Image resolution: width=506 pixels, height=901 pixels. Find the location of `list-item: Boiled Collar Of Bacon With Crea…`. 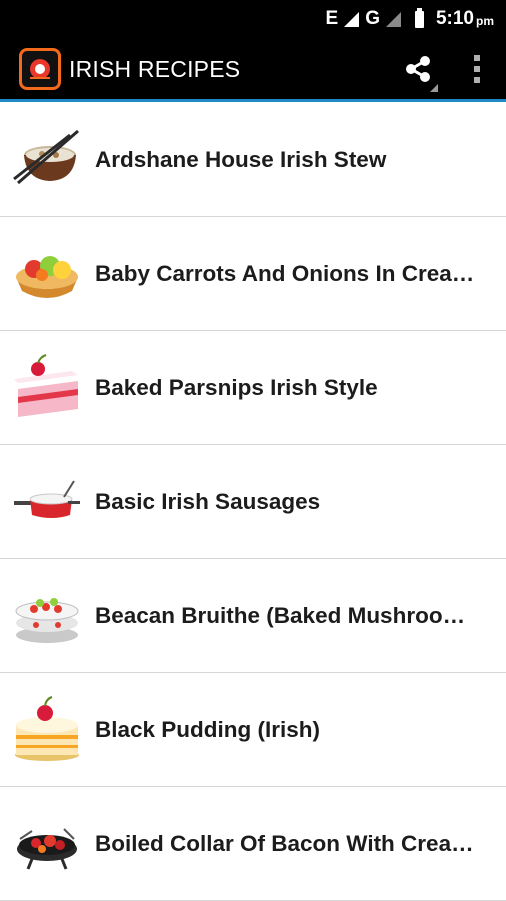

list-item: Boiled Collar Of Bacon With Crea… is located at coordinates (253, 844).